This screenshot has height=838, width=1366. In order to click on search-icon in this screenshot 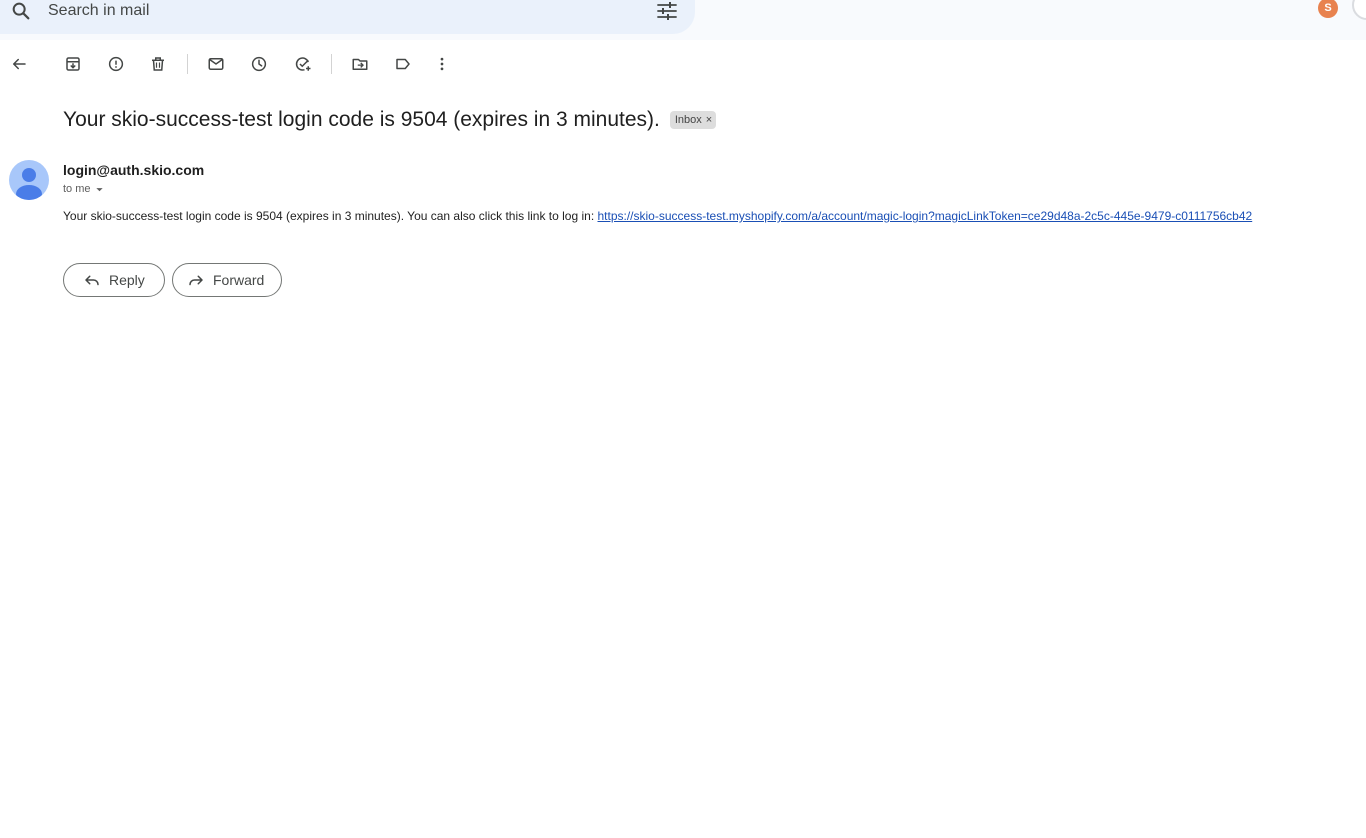, I will do `click(21, 11)`.